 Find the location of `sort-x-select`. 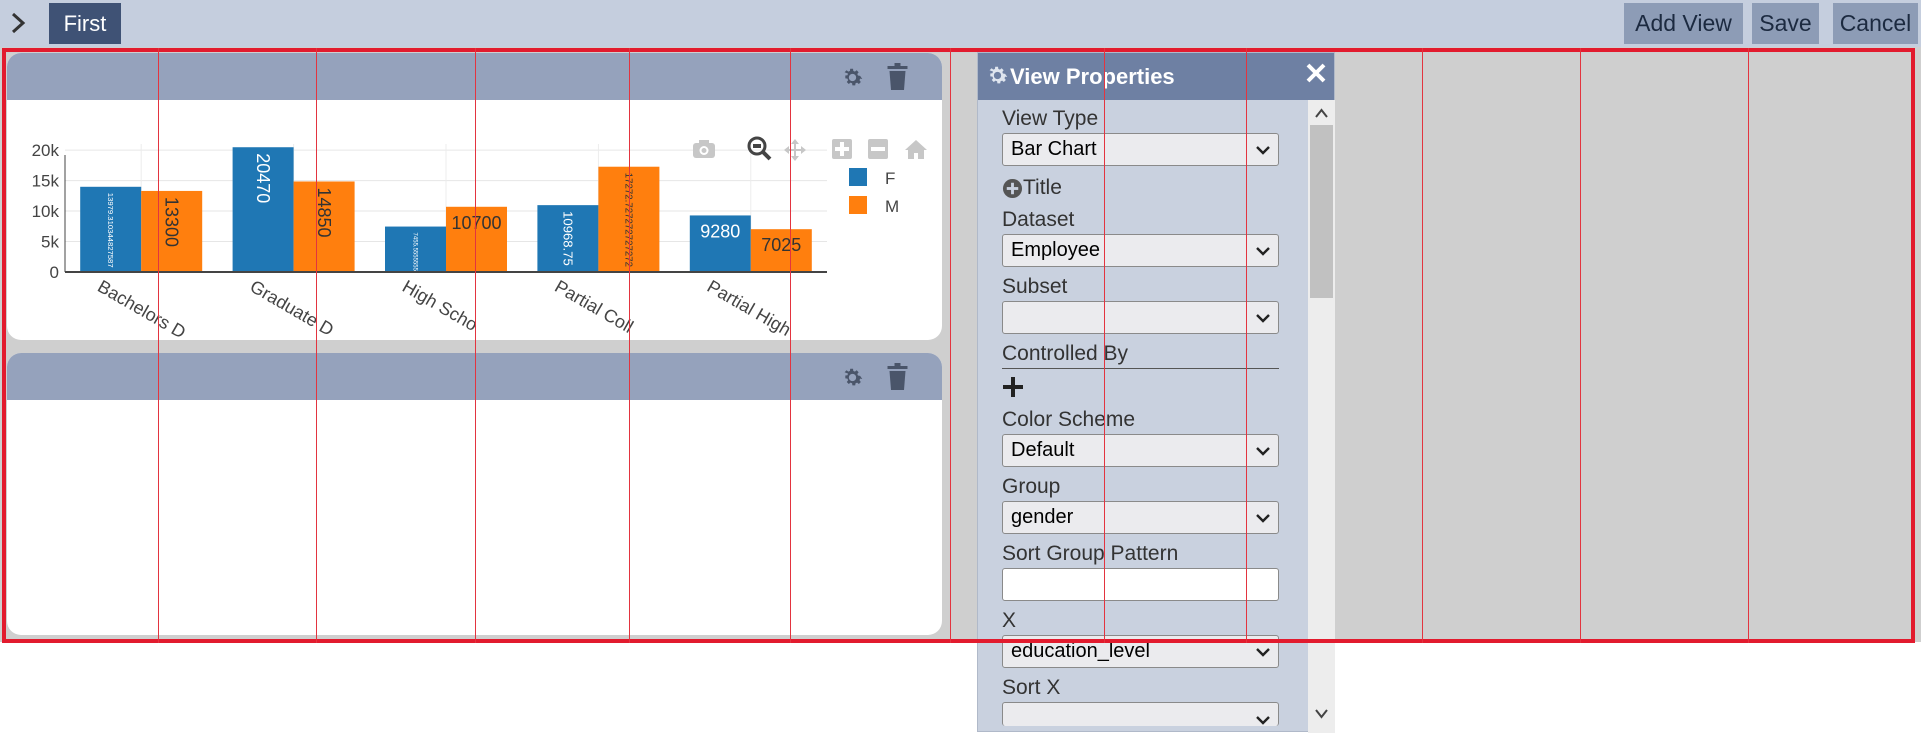

sort-x-select is located at coordinates (1140, 714).